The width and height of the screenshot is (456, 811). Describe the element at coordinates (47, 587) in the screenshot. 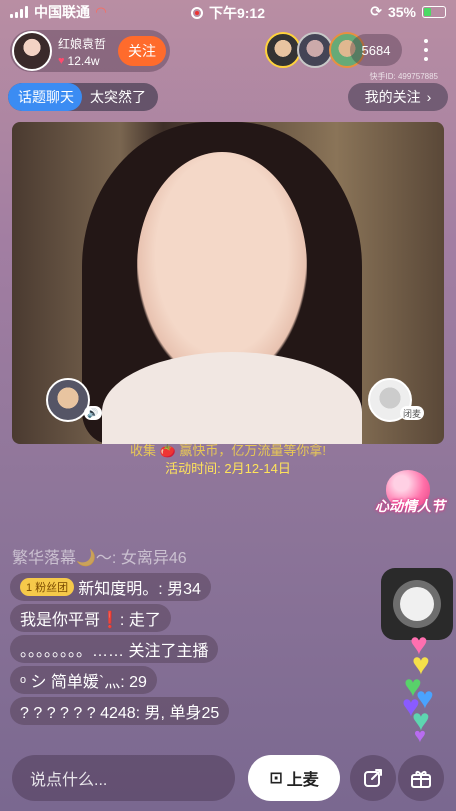

I see `fan-club-badge: 1 粉丝团` at that location.